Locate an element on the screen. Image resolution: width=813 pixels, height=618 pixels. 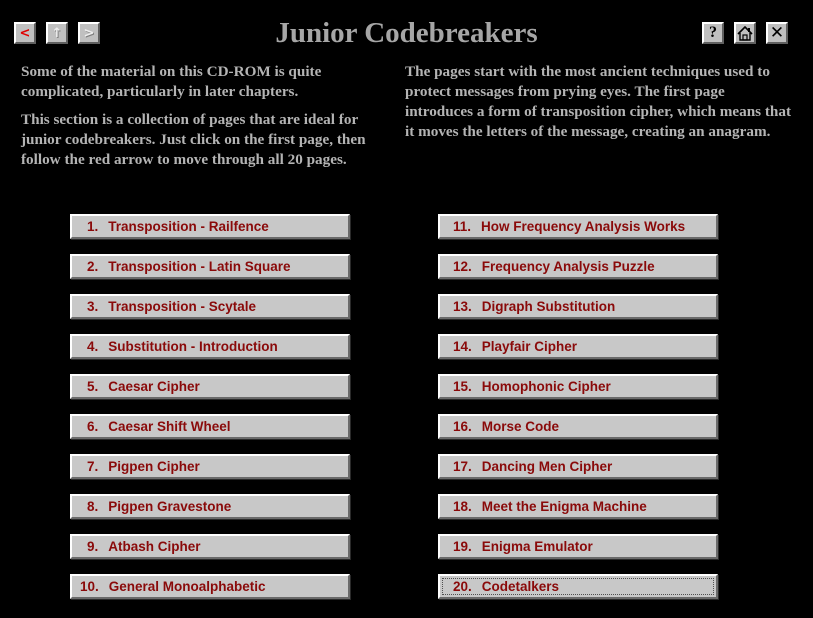
page-button-13: 13. Digraph Substitution is located at coordinates (578, 306).